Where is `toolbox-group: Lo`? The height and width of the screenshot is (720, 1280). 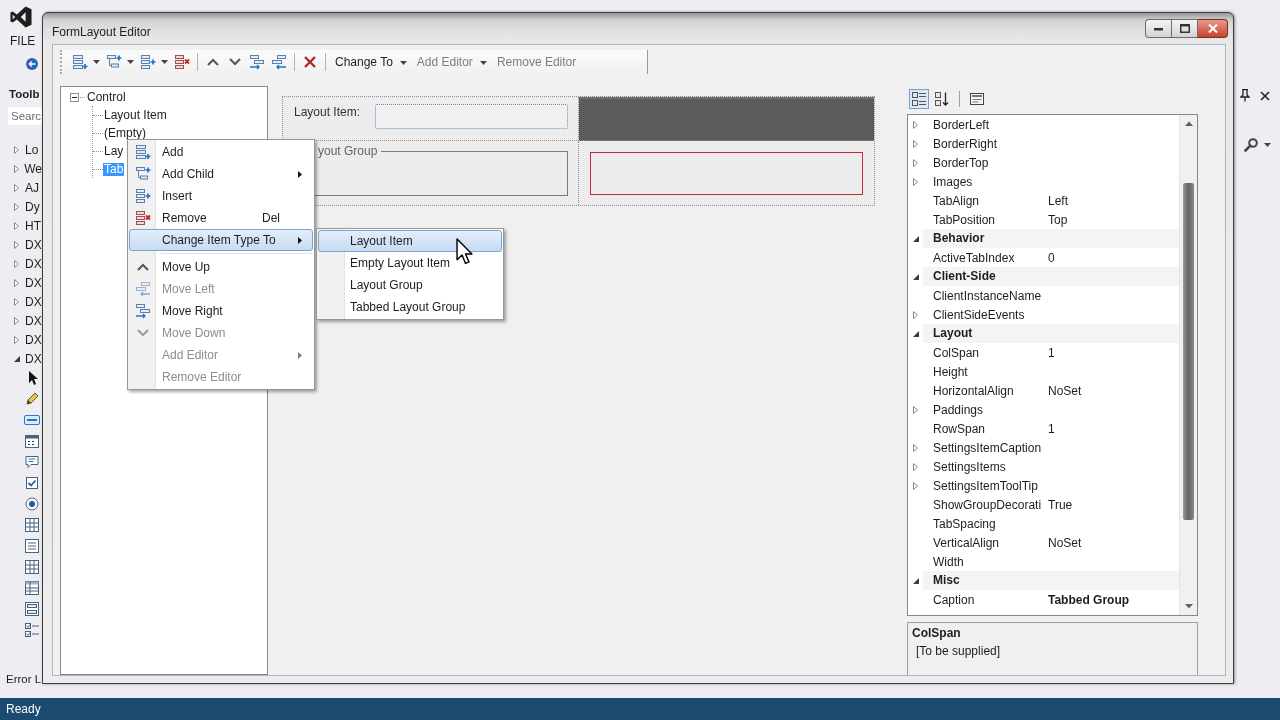
toolbox-group: Lo is located at coordinates (21, 149).